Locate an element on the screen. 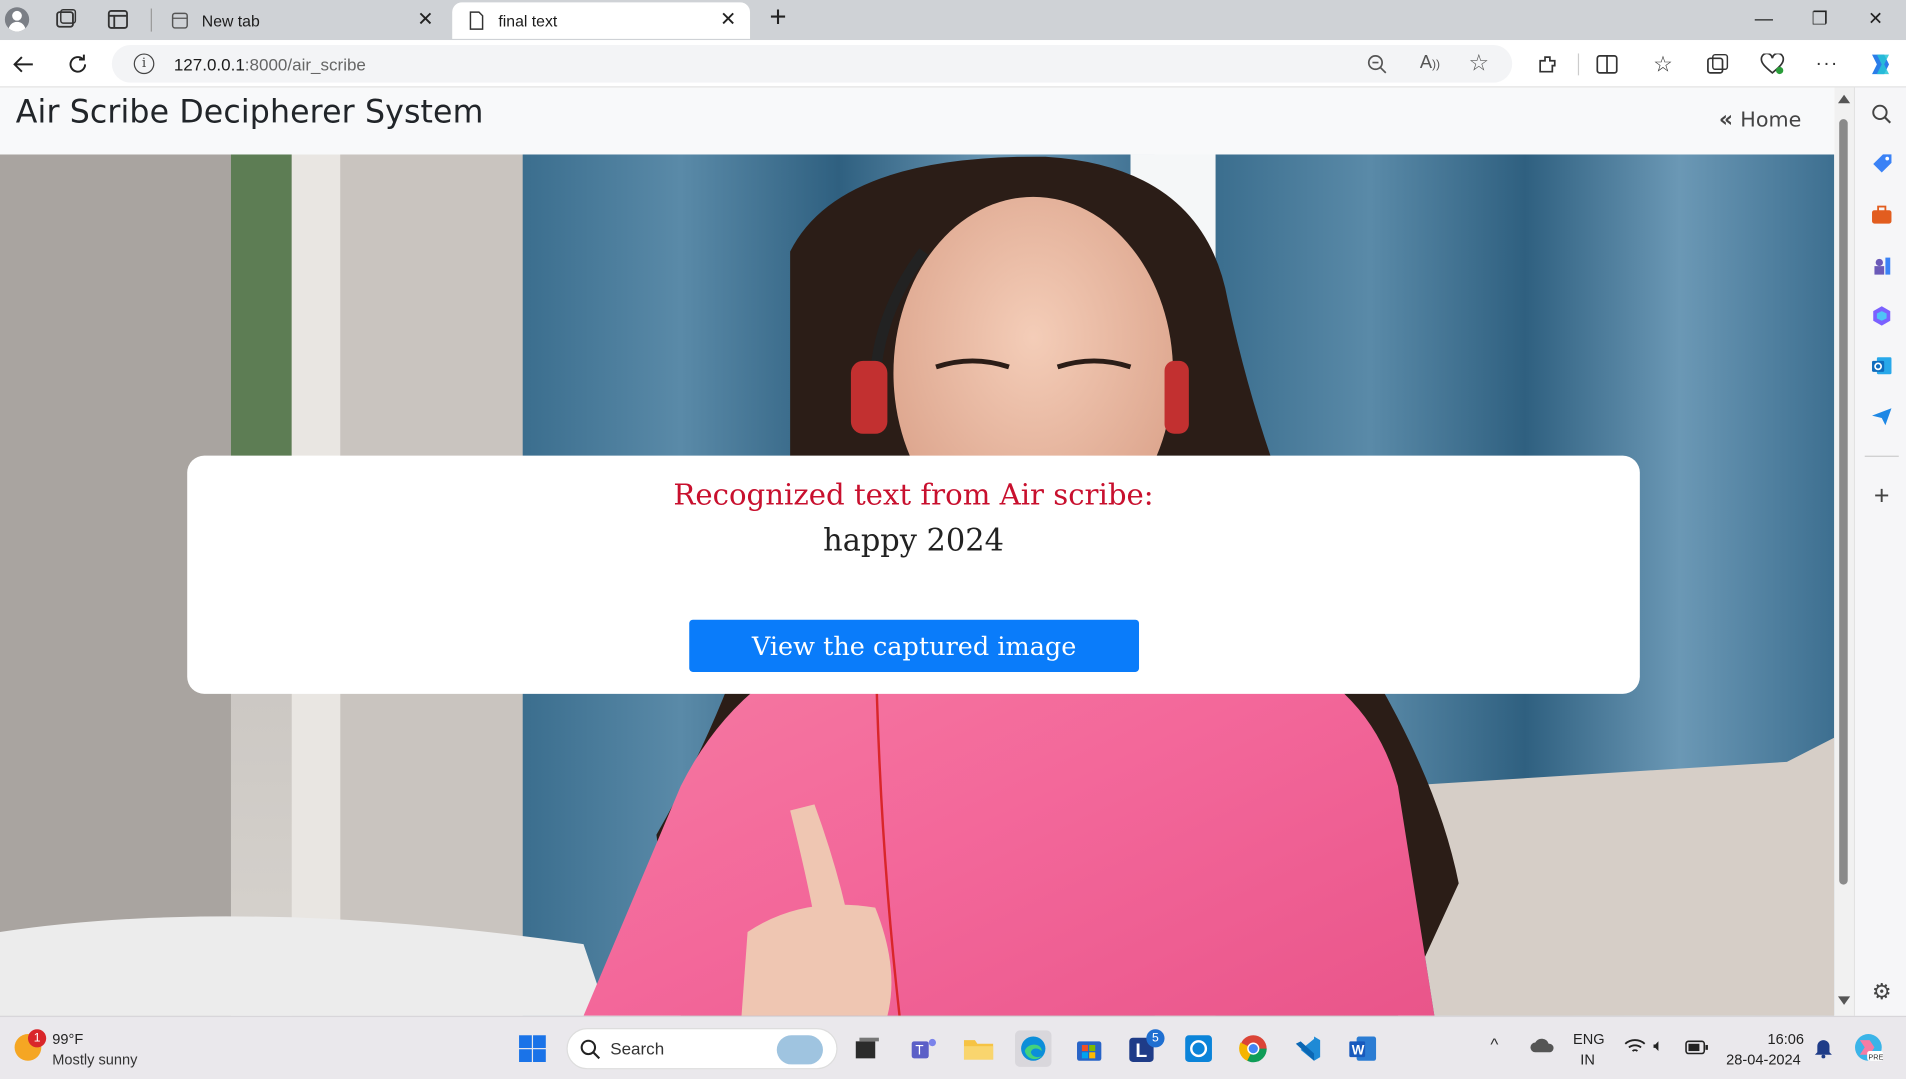  app-badge: 5 is located at coordinates (1155, 1038).